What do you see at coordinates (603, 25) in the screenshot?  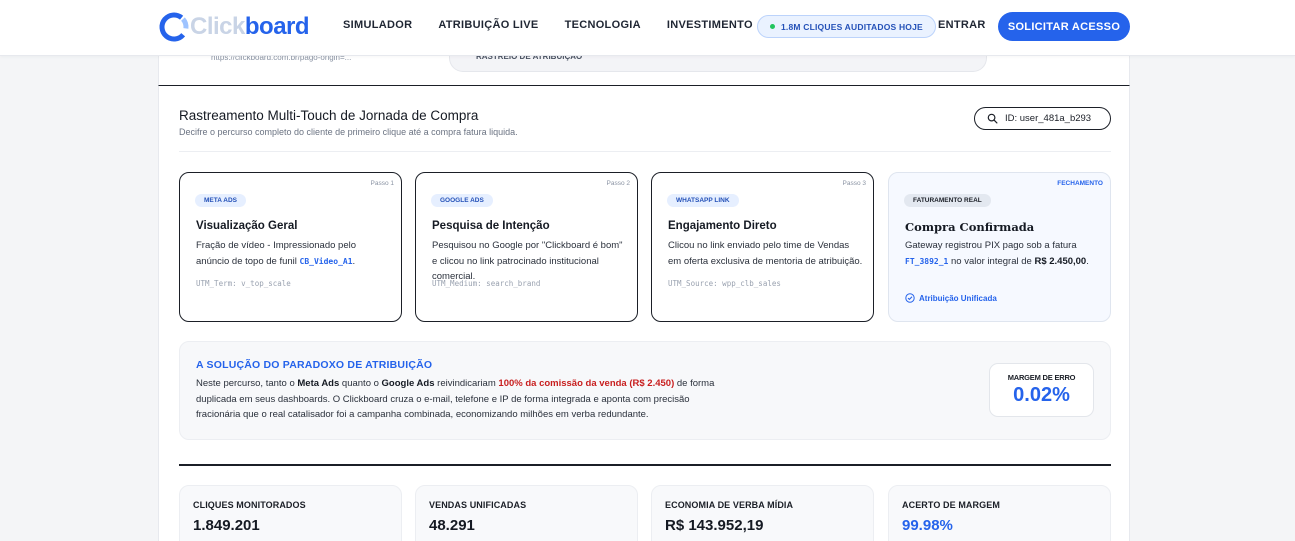 I see `nav-link-tecnologia: TECNOLOGIA` at bounding box center [603, 25].